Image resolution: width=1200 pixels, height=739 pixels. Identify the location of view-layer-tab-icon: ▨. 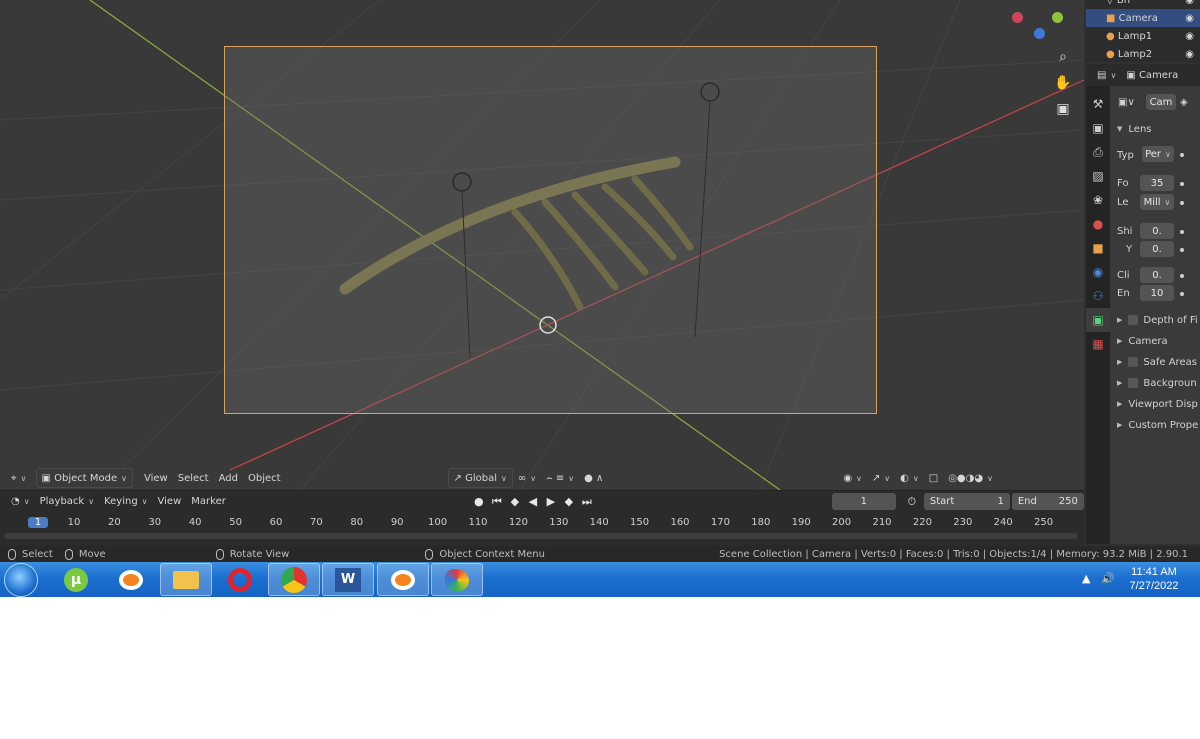
(1098, 176).